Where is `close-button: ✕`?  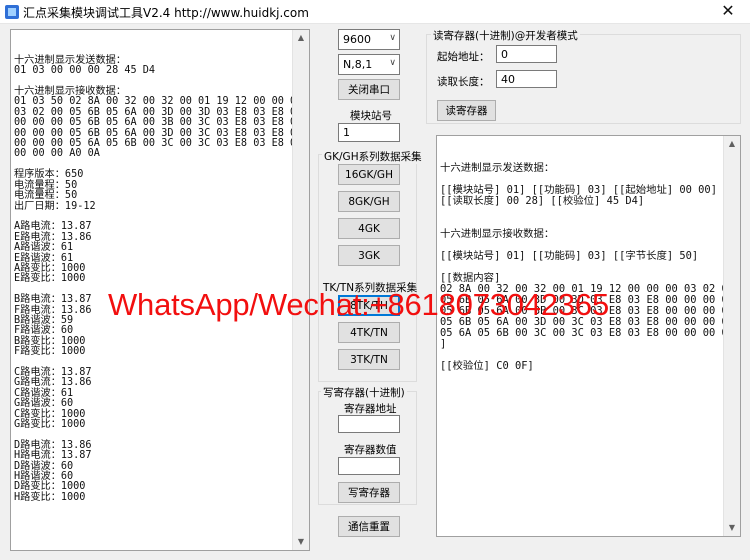 close-button: ✕ is located at coordinates (728, 12).